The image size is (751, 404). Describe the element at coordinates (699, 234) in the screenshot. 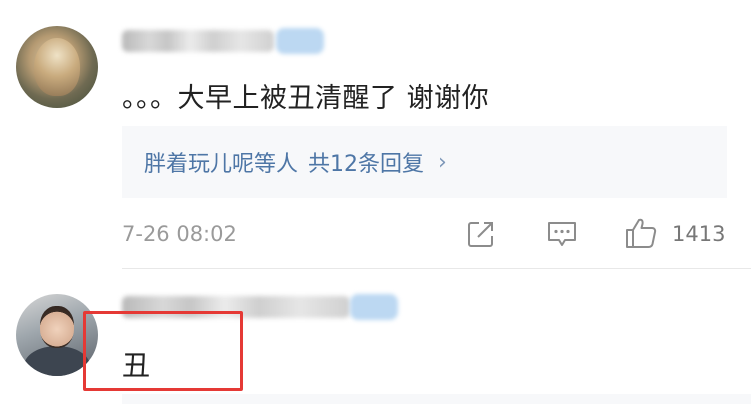

I see `like-count: 1413` at that location.